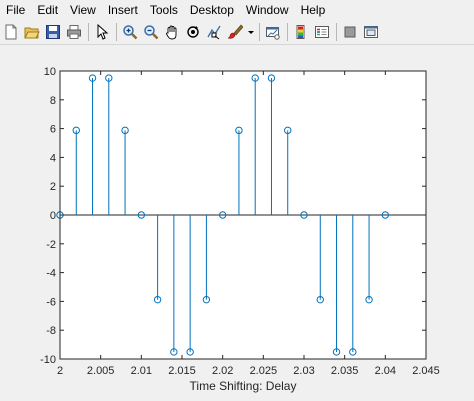 The width and height of the screenshot is (474, 401). What do you see at coordinates (11, 32) in the screenshot?
I see `new-figure-icon` at bounding box center [11, 32].